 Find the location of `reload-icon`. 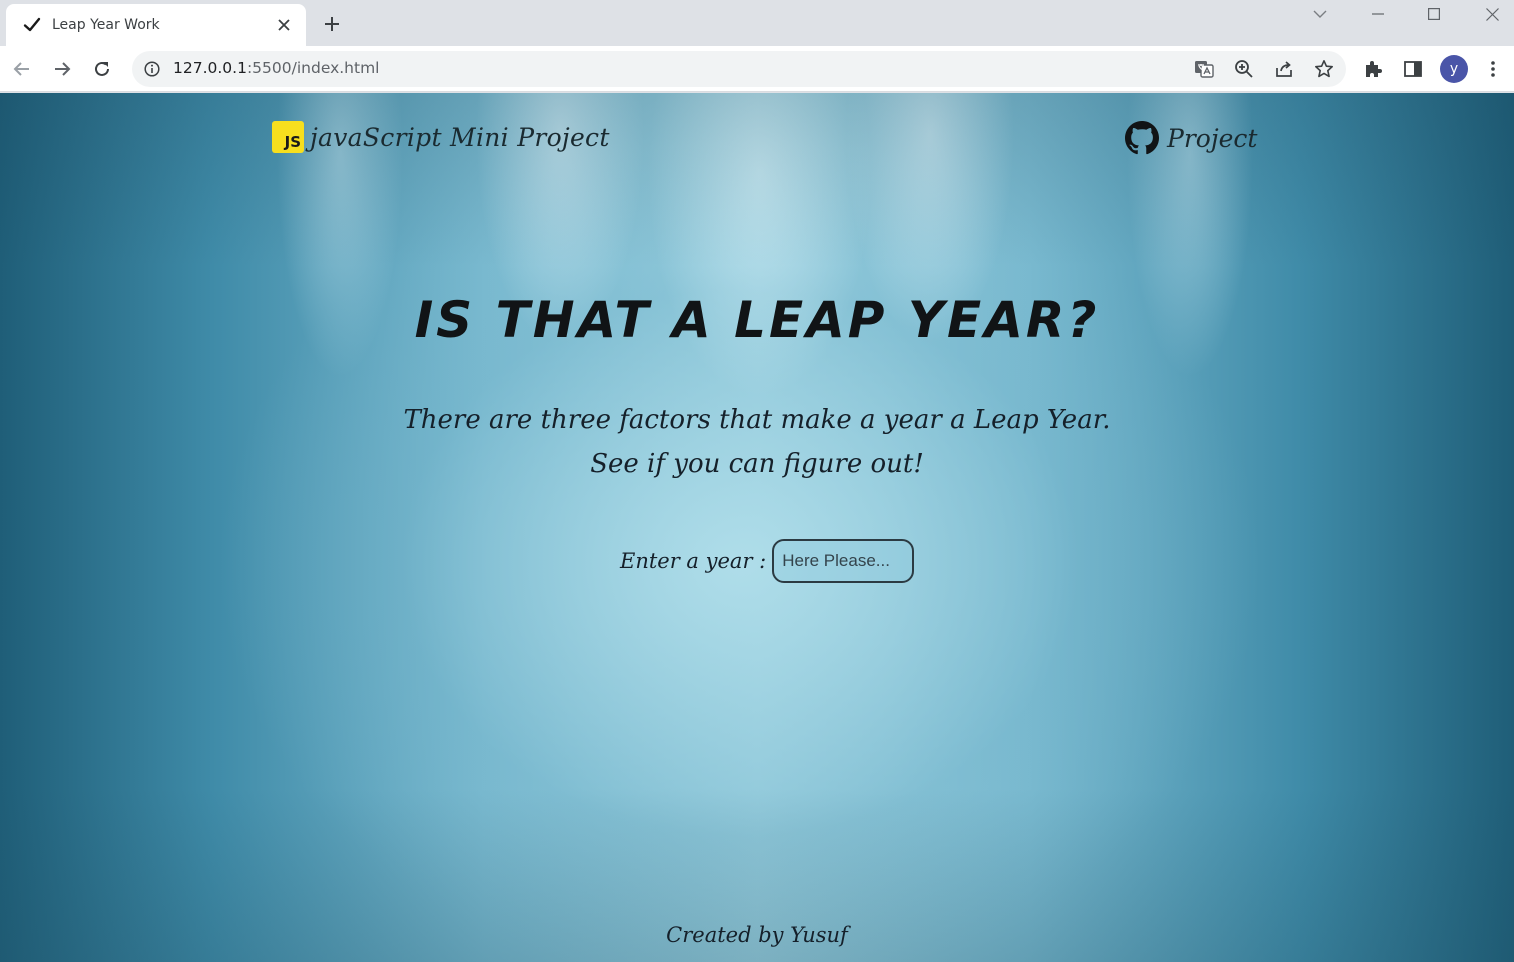

reload-icon is located at coordinates (102, 69).